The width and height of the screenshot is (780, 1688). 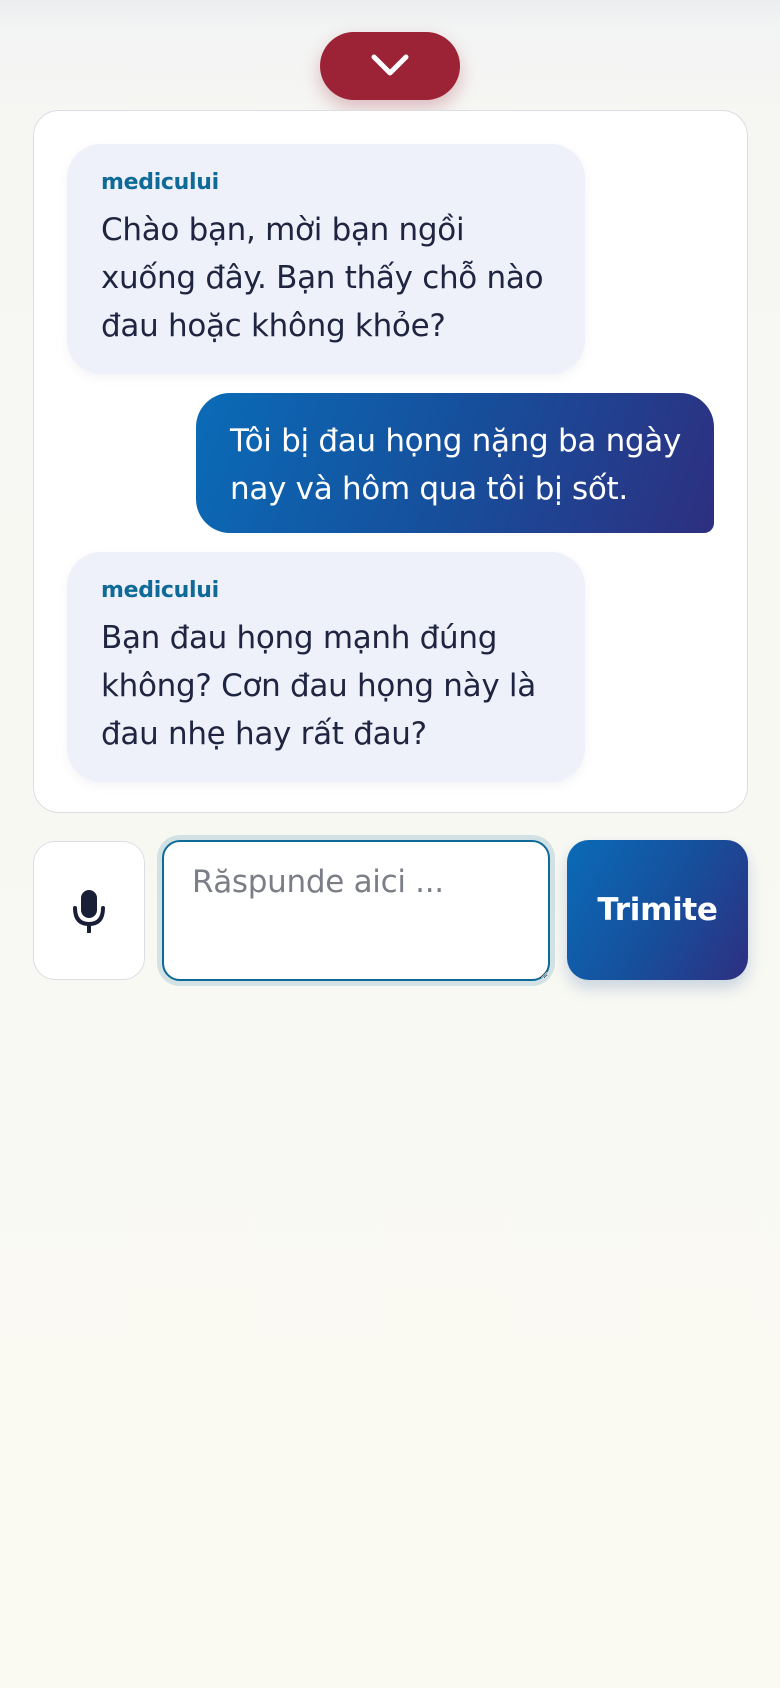 I want to click on send-button: Trimite, so click(x=657, y=910).